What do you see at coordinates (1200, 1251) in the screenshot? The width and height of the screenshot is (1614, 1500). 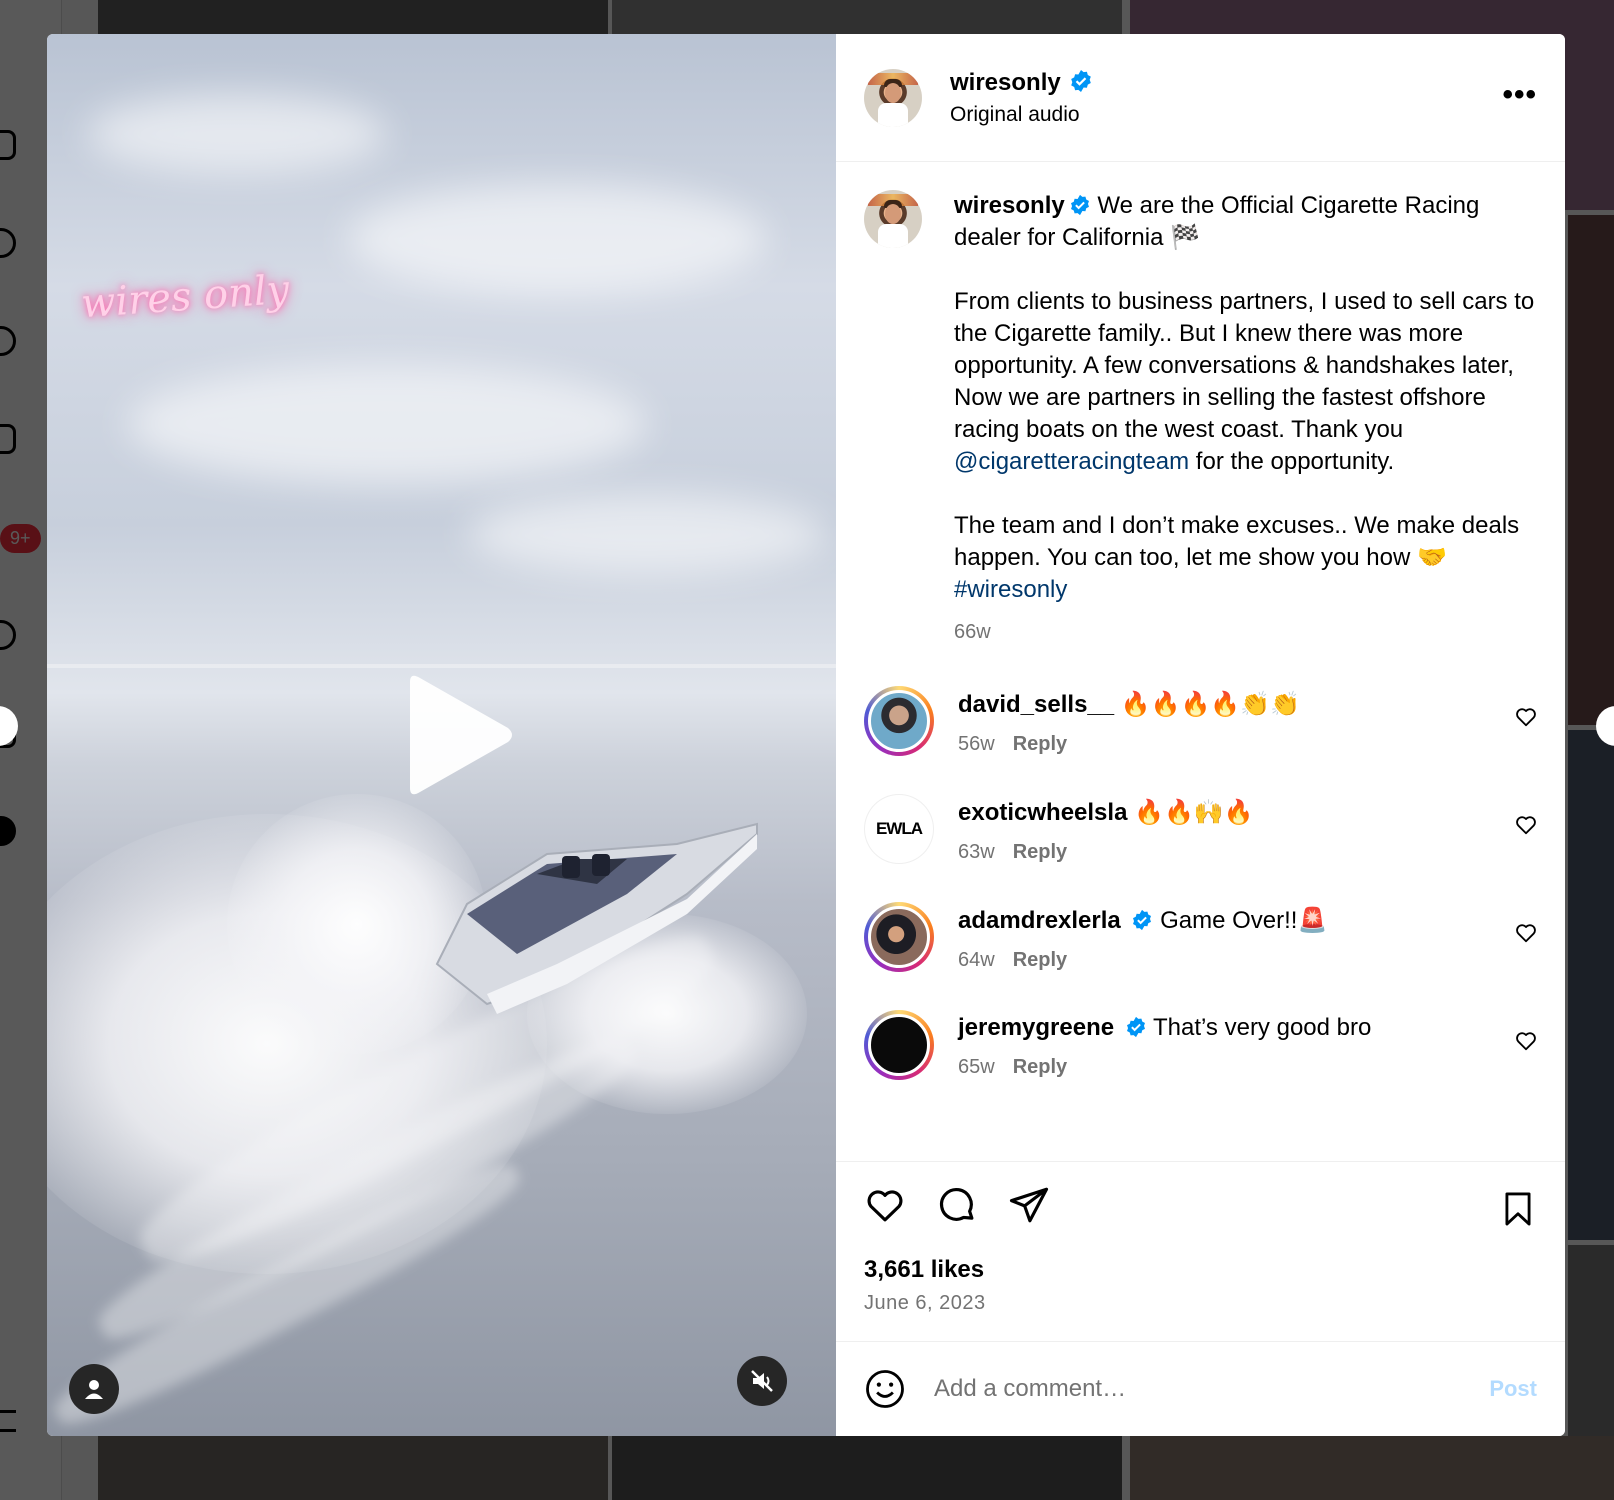 I see `post-actions: 3,661 likes June 6, 2023` at bounding box center [1200, 1251].